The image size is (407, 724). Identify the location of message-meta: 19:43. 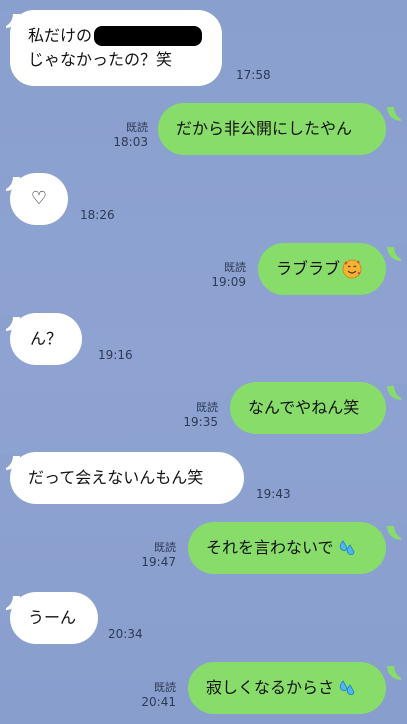
(273, 494).